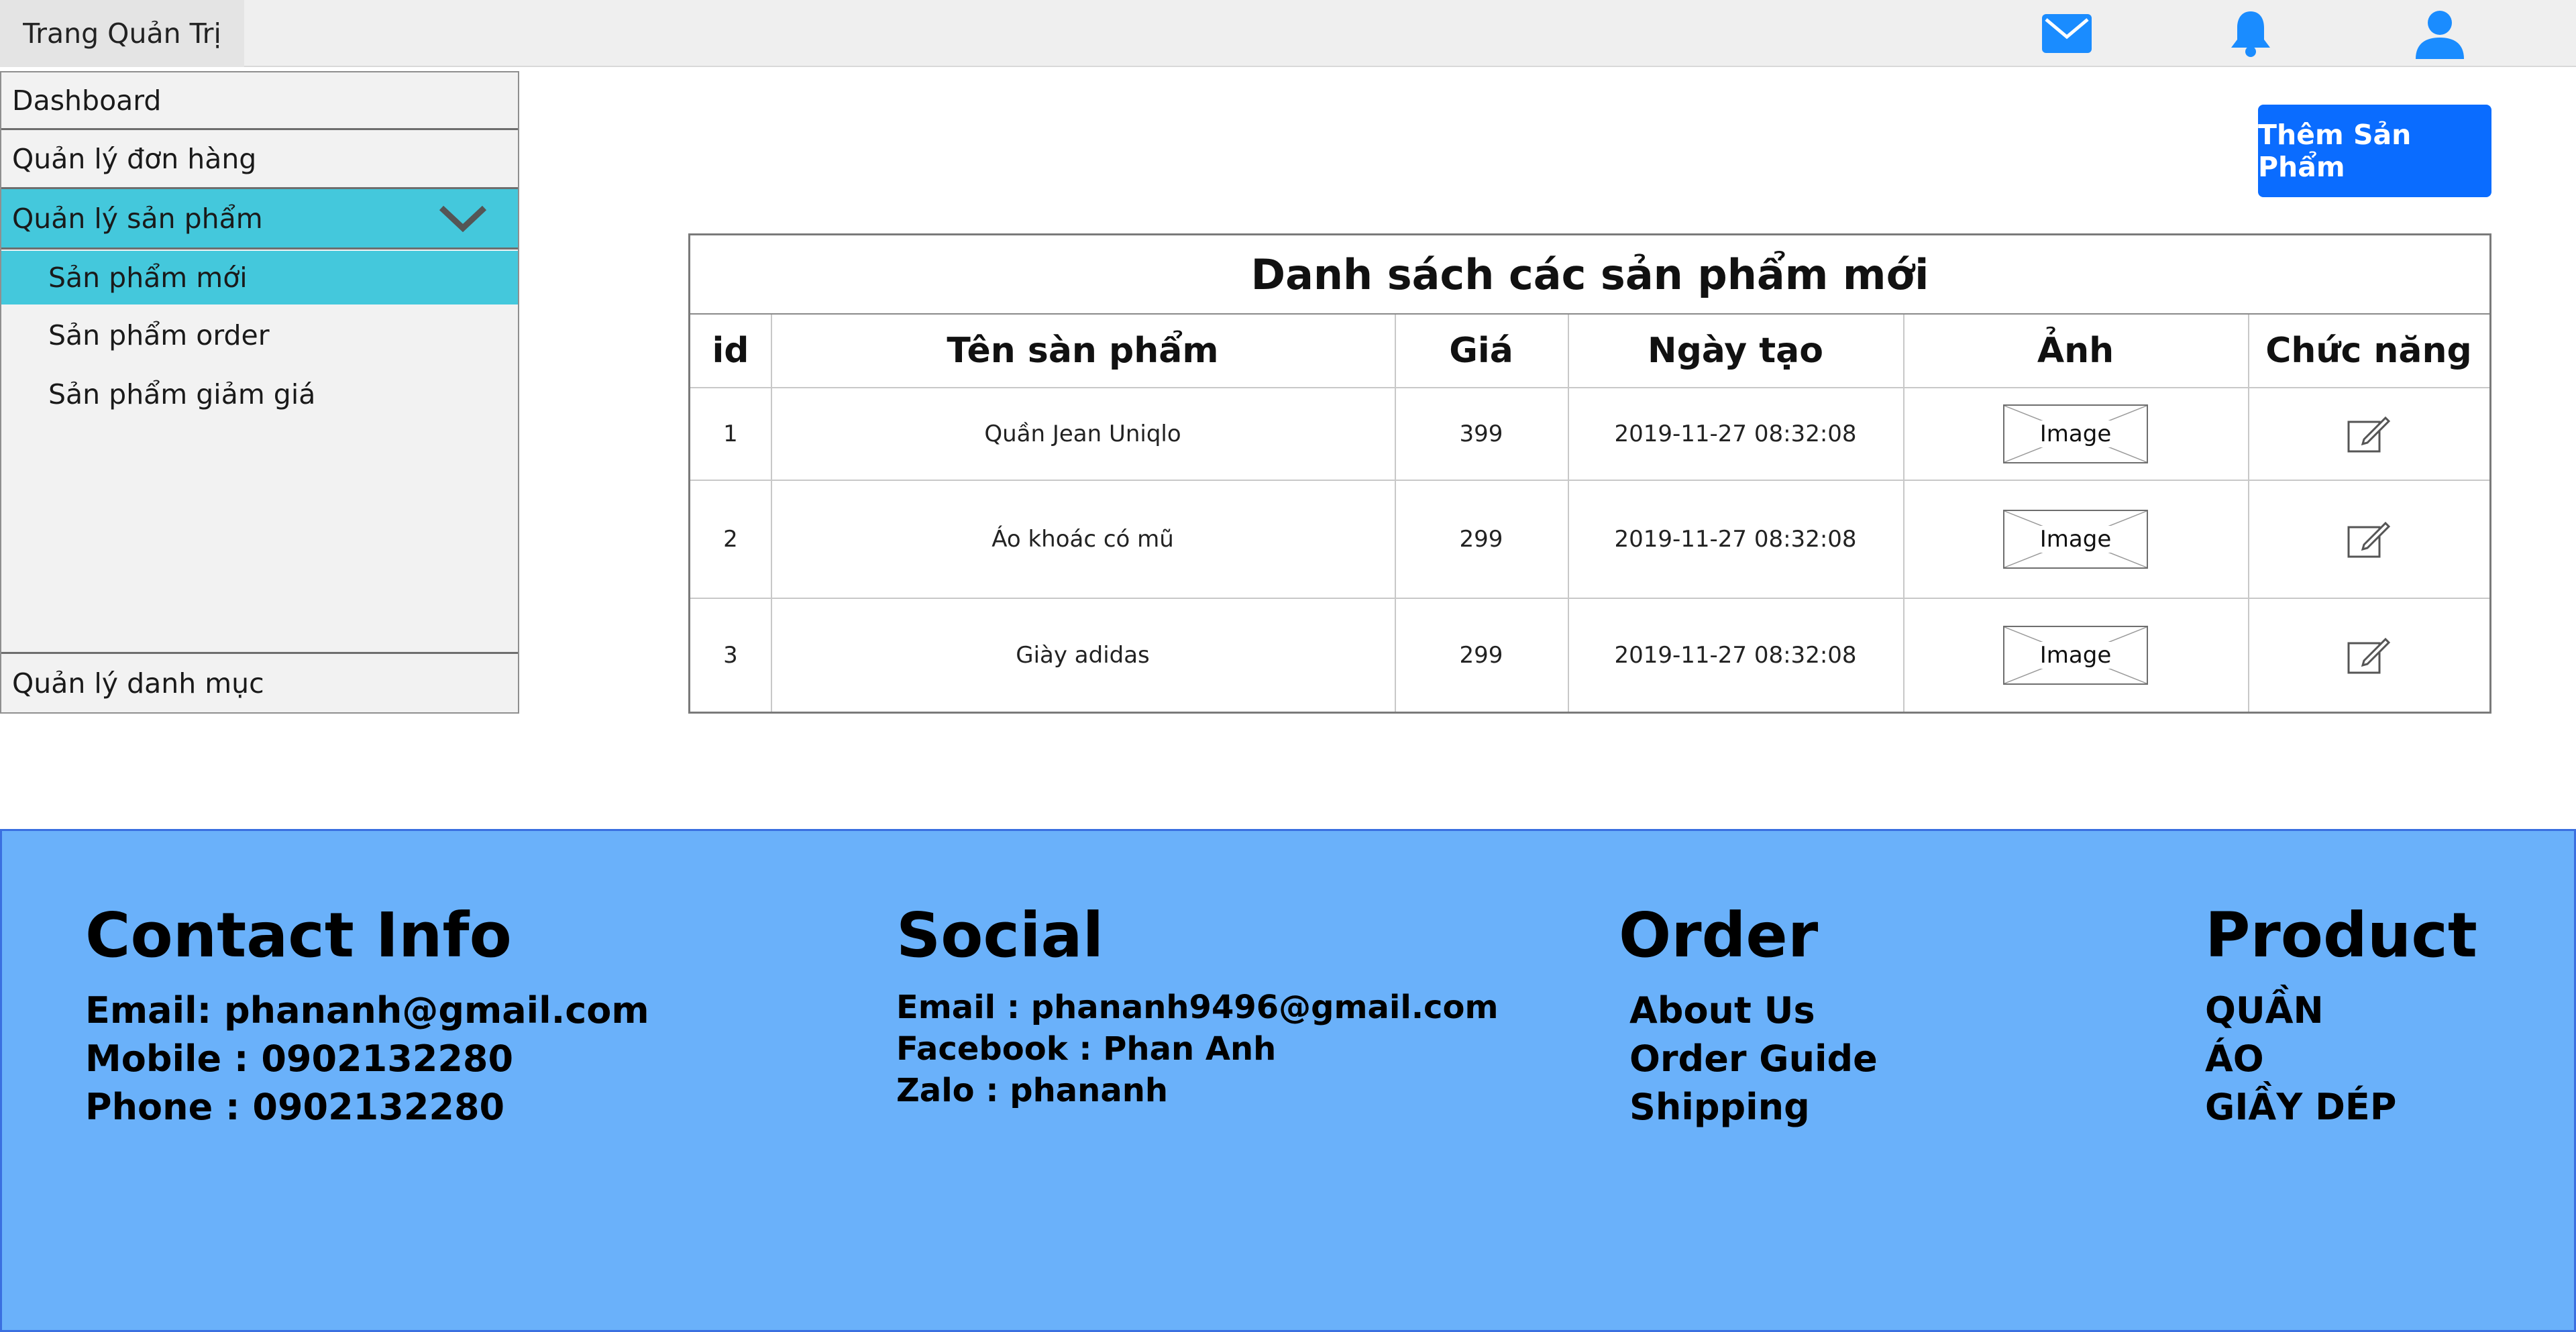 Image resolution: width=2576 pixels, height=1332 pixels. What do you see at coordinates (137, 218) in the screenshot?
I see `sidebar-item-label: Quản lý sản phẩm` at bounding box center [137, 218].